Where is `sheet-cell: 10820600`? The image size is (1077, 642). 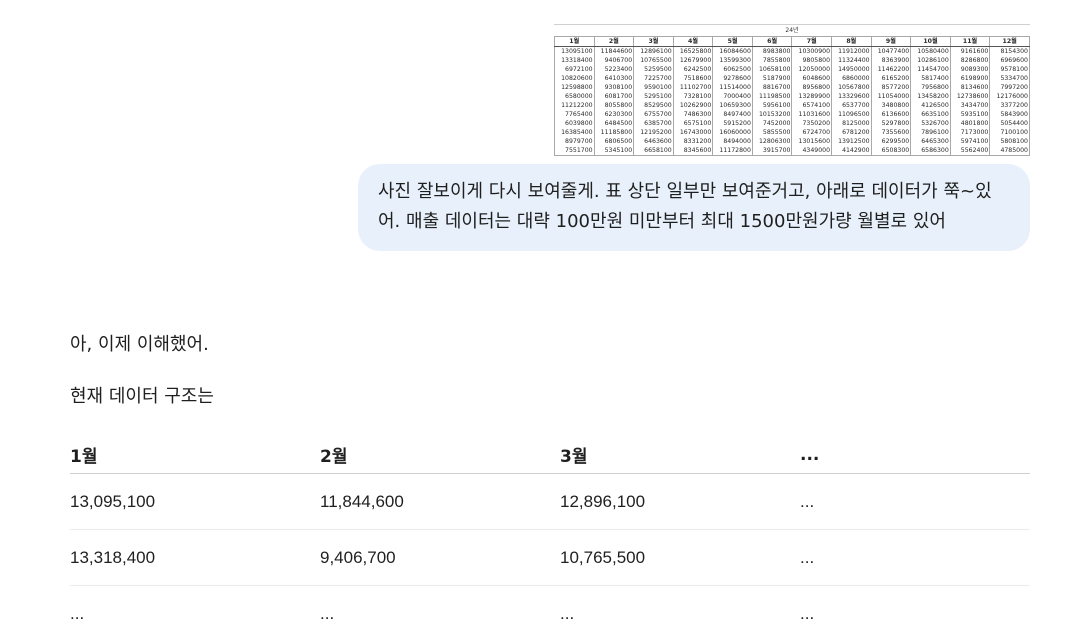
sheet-cell: 10820600 is located at coordinates (574, 78).